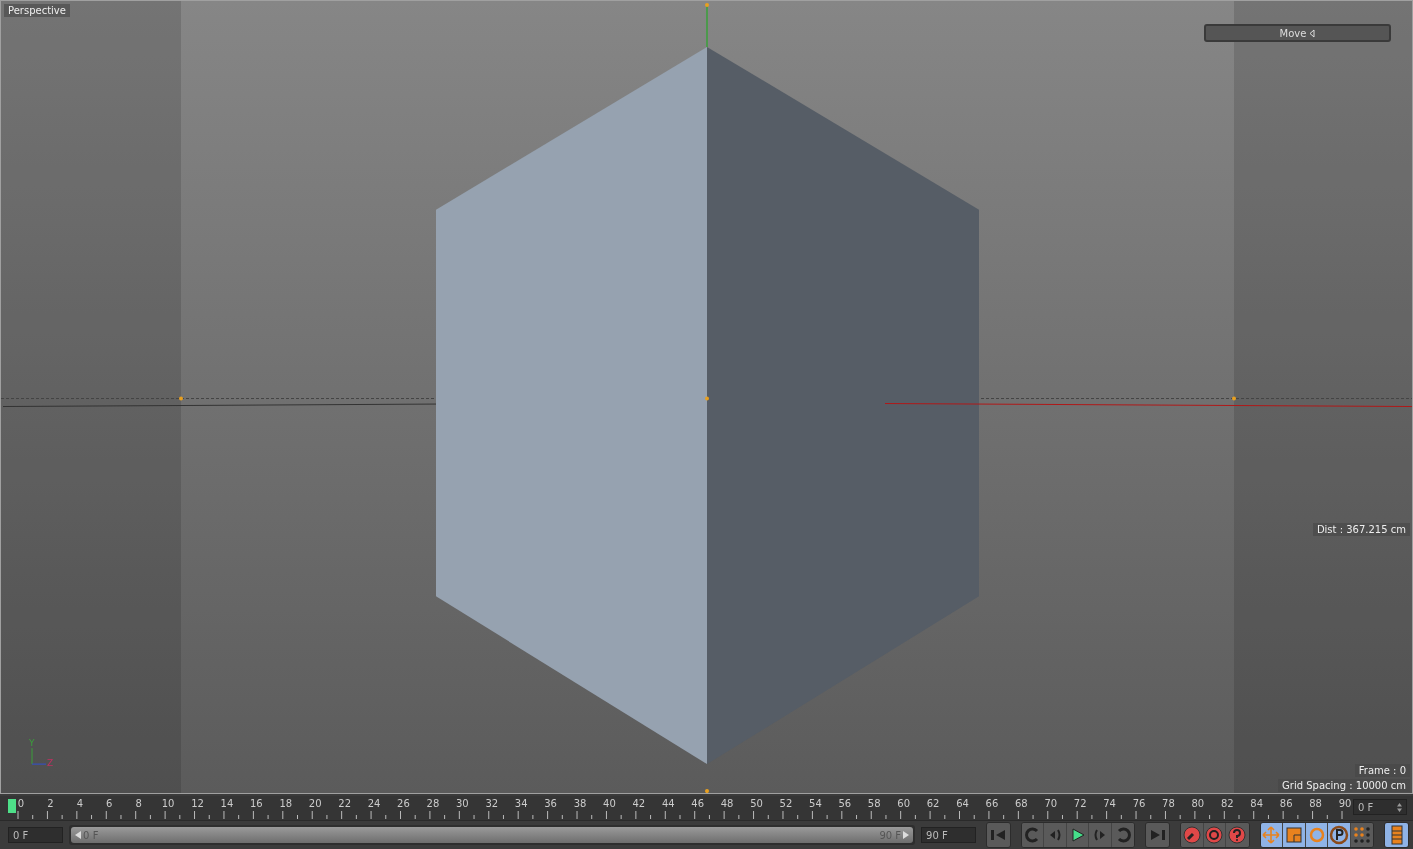  I want to click on frame-number: 68, so click(1021, 804).